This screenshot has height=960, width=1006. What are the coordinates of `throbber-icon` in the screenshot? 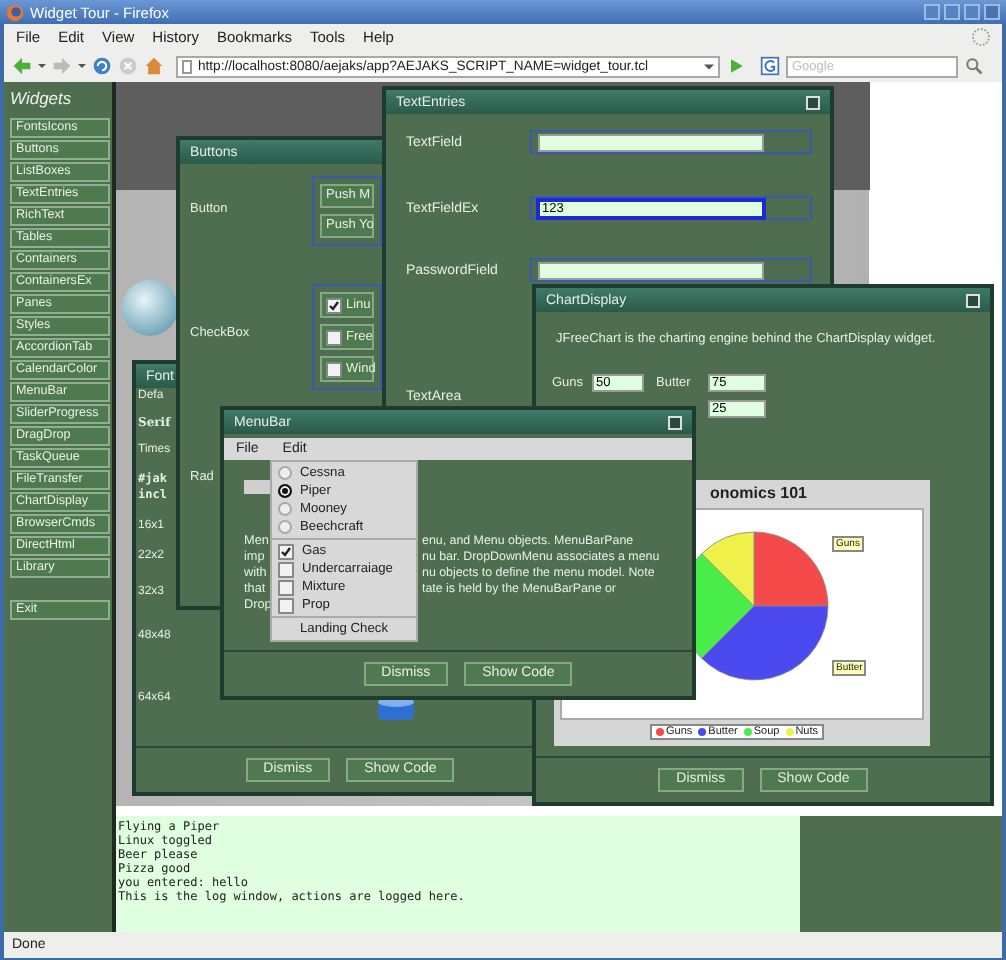 It's located at (981, 37).